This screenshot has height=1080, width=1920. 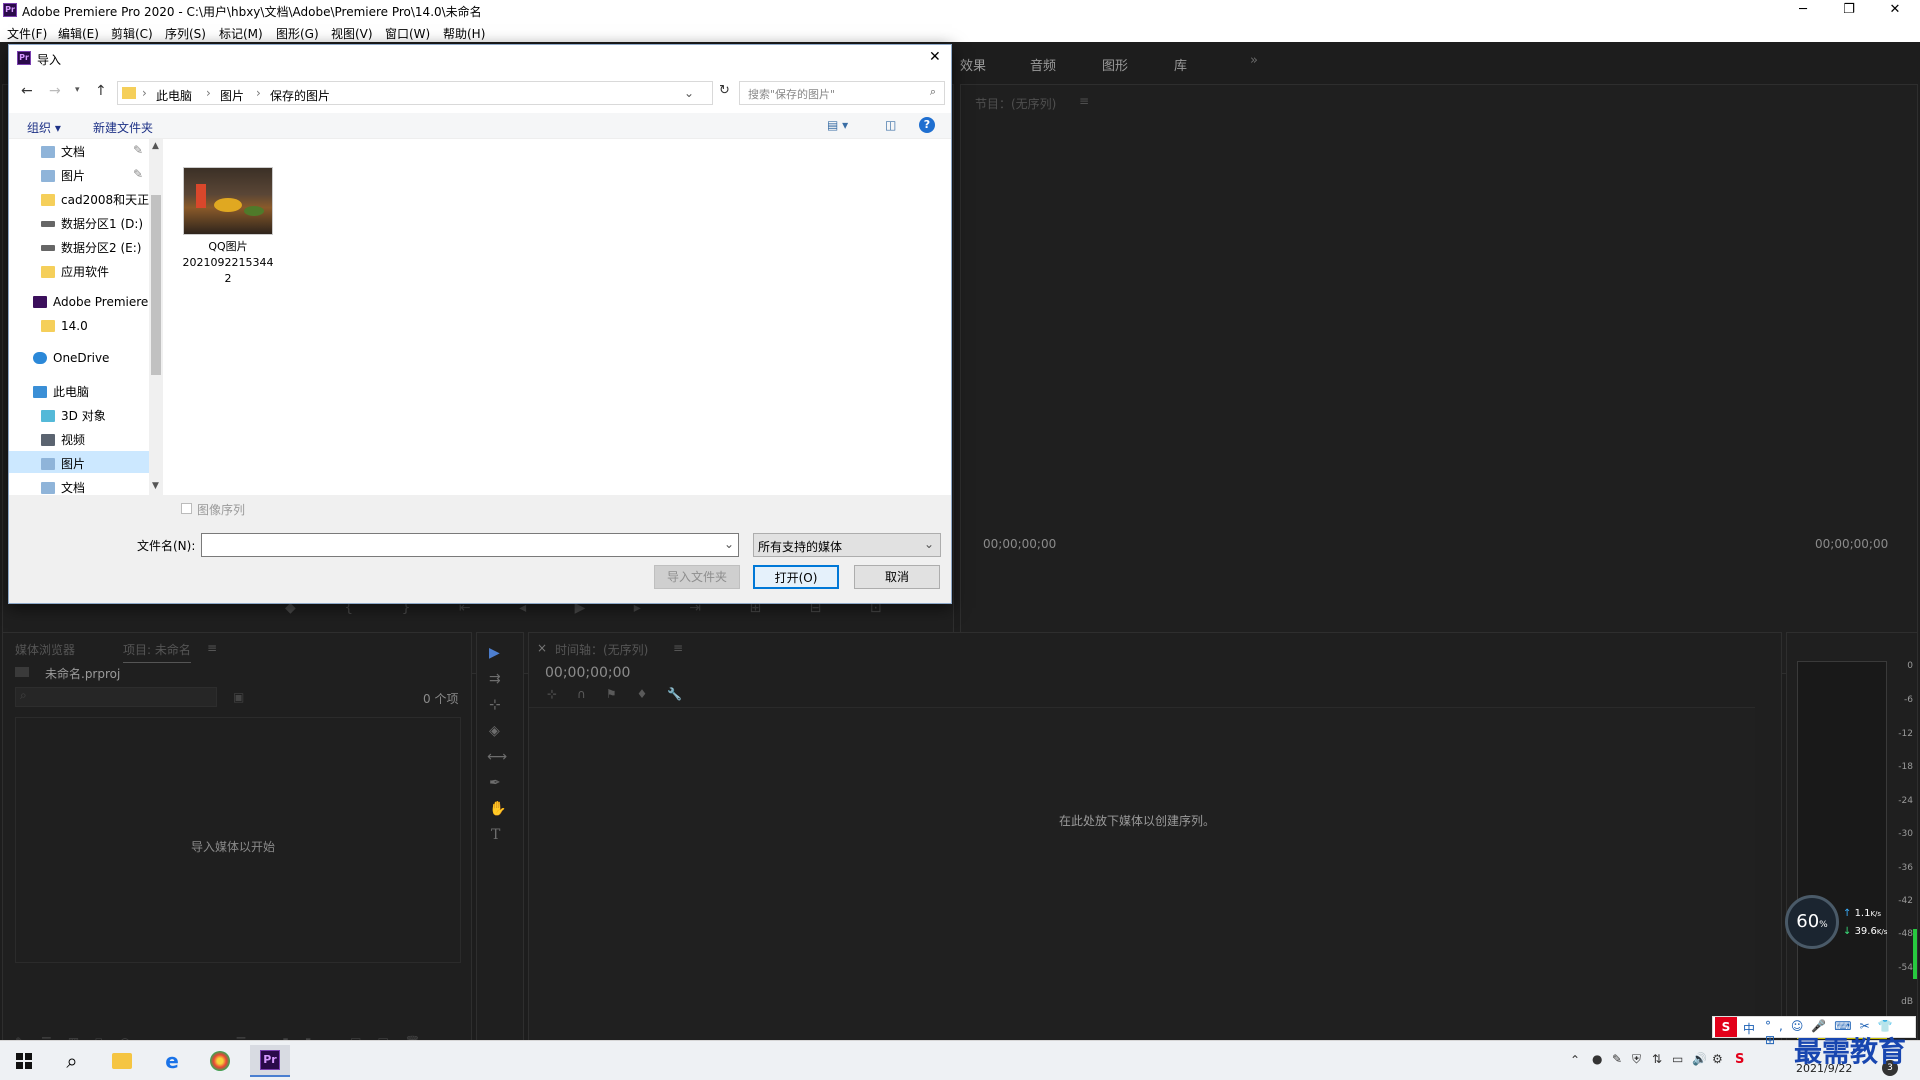 I want to click on nav-item-drive-d: 数据分区1 (D:), so click(x=79, y=222).